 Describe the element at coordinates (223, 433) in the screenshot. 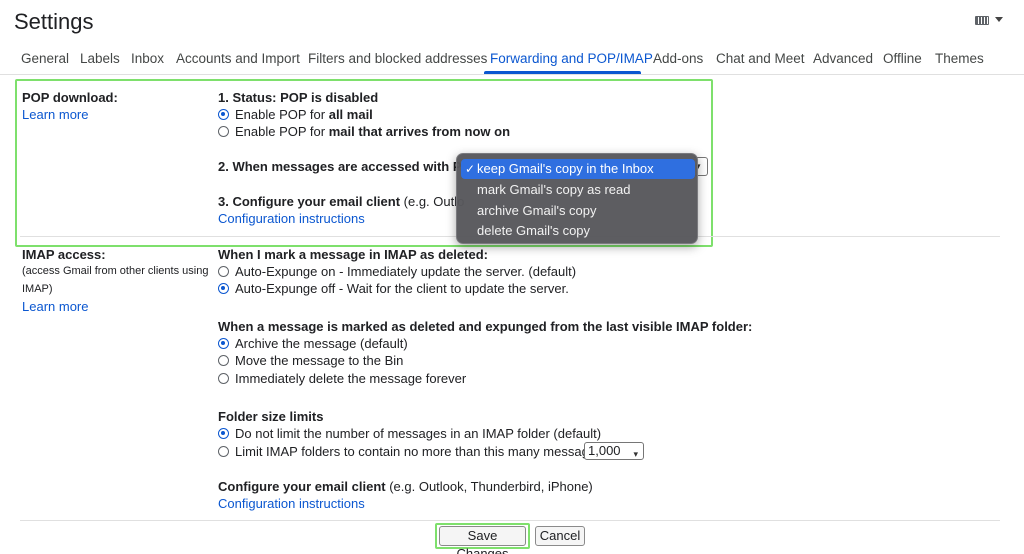

I see `no-limit-radio` at that location.